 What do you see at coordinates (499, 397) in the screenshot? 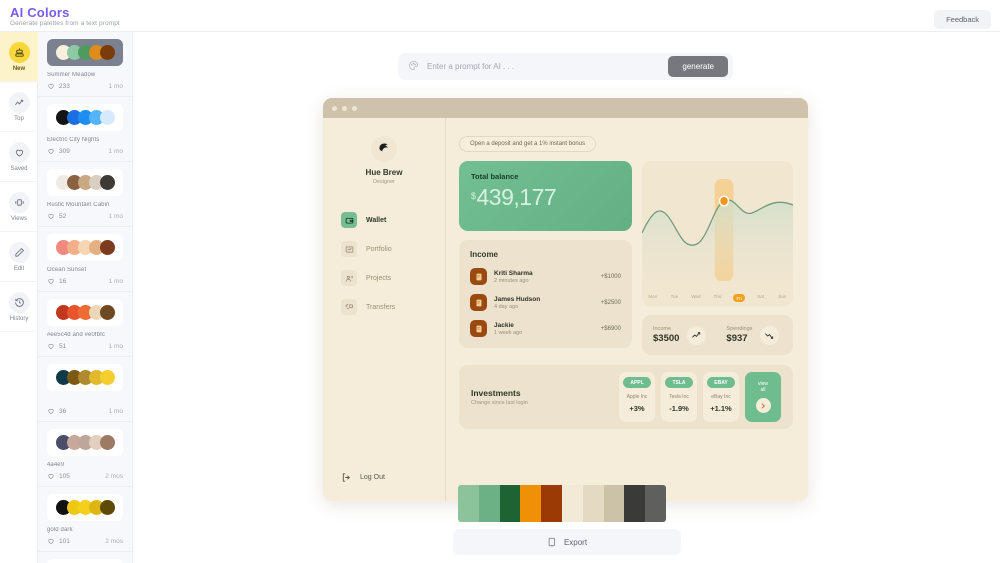
I see `investments-heading: Investments Change since last login` at bounding box center [499, 397].